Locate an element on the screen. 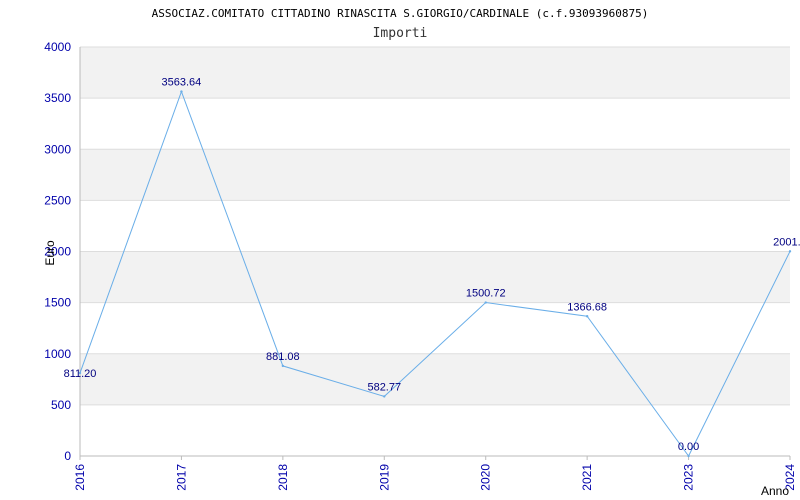  y-tick-label: 1500 is located at coordinates (57, 303).